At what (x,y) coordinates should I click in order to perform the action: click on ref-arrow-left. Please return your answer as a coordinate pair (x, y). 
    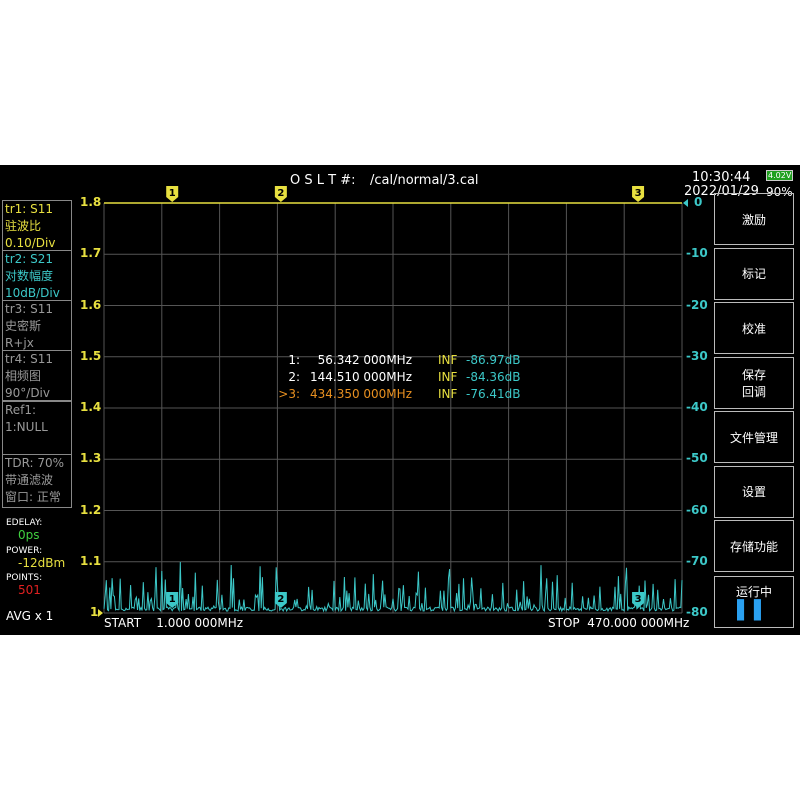
    Looking at the image, I should click on (100, 613).